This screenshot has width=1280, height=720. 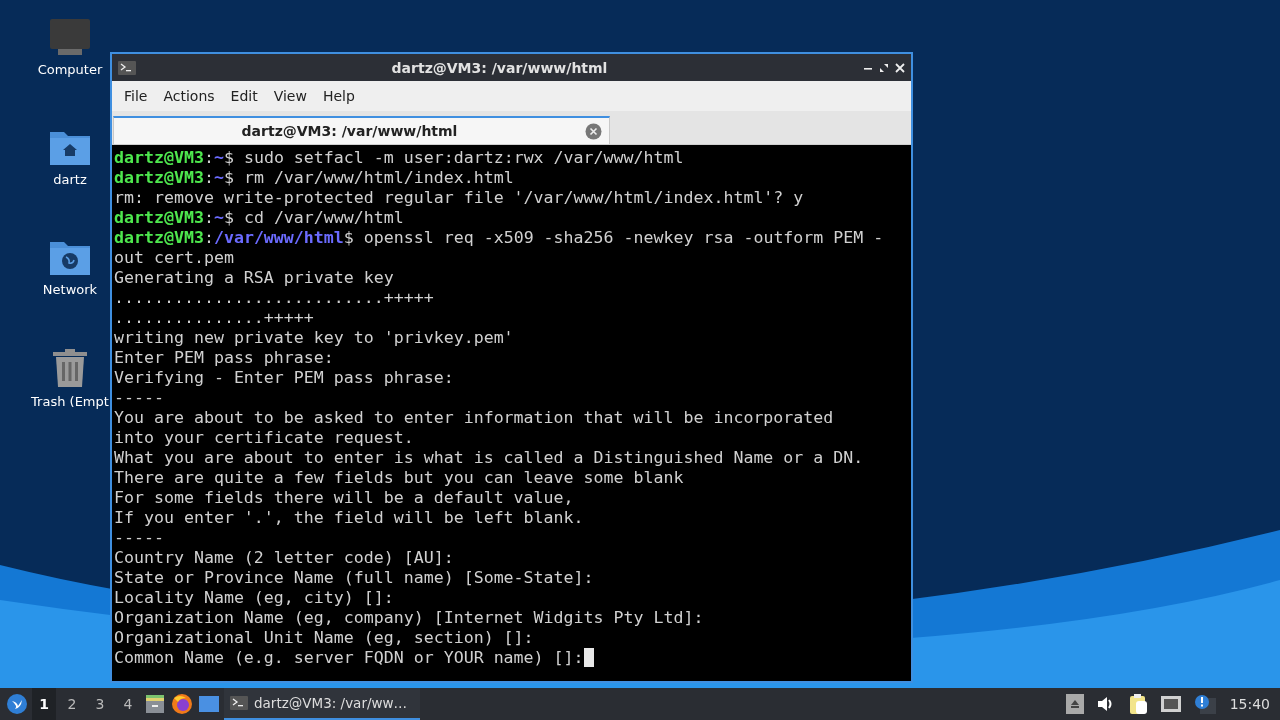 What do you see at coordinates (463, 158) in the screenshot?
I see `command-text: sudo setfacl -m user:dartz:rwx /var/www/html` at bounding box center [463, 158].